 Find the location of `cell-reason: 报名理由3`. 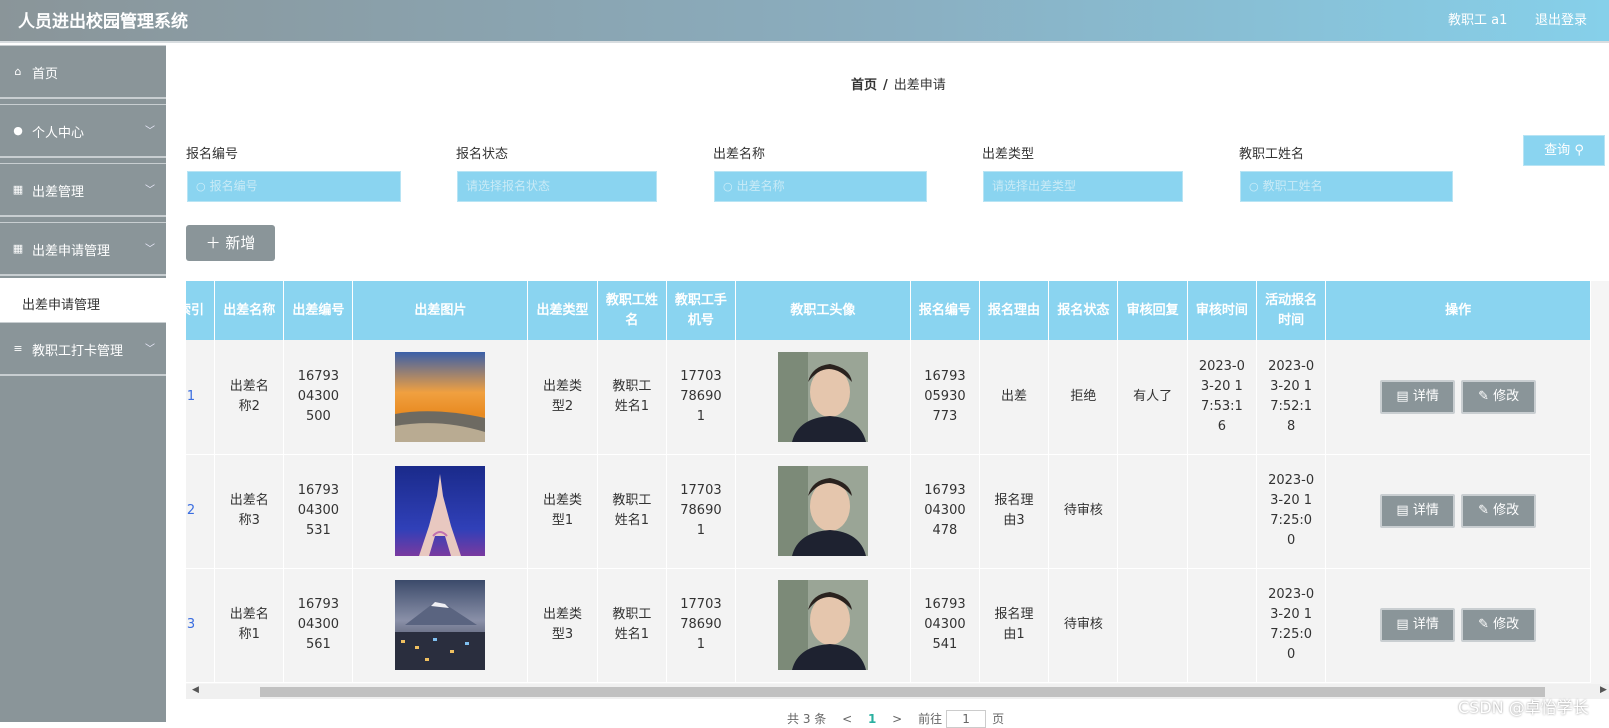

cell-reason: 报名理由3 is located at coordinates (1014, 511).